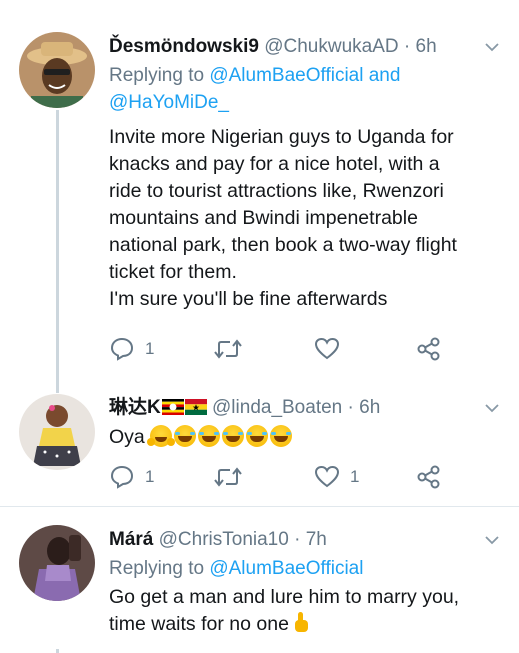 This screenshot has height=653, width=519. I want to click on timestamp: 7h, so click(316, 539).